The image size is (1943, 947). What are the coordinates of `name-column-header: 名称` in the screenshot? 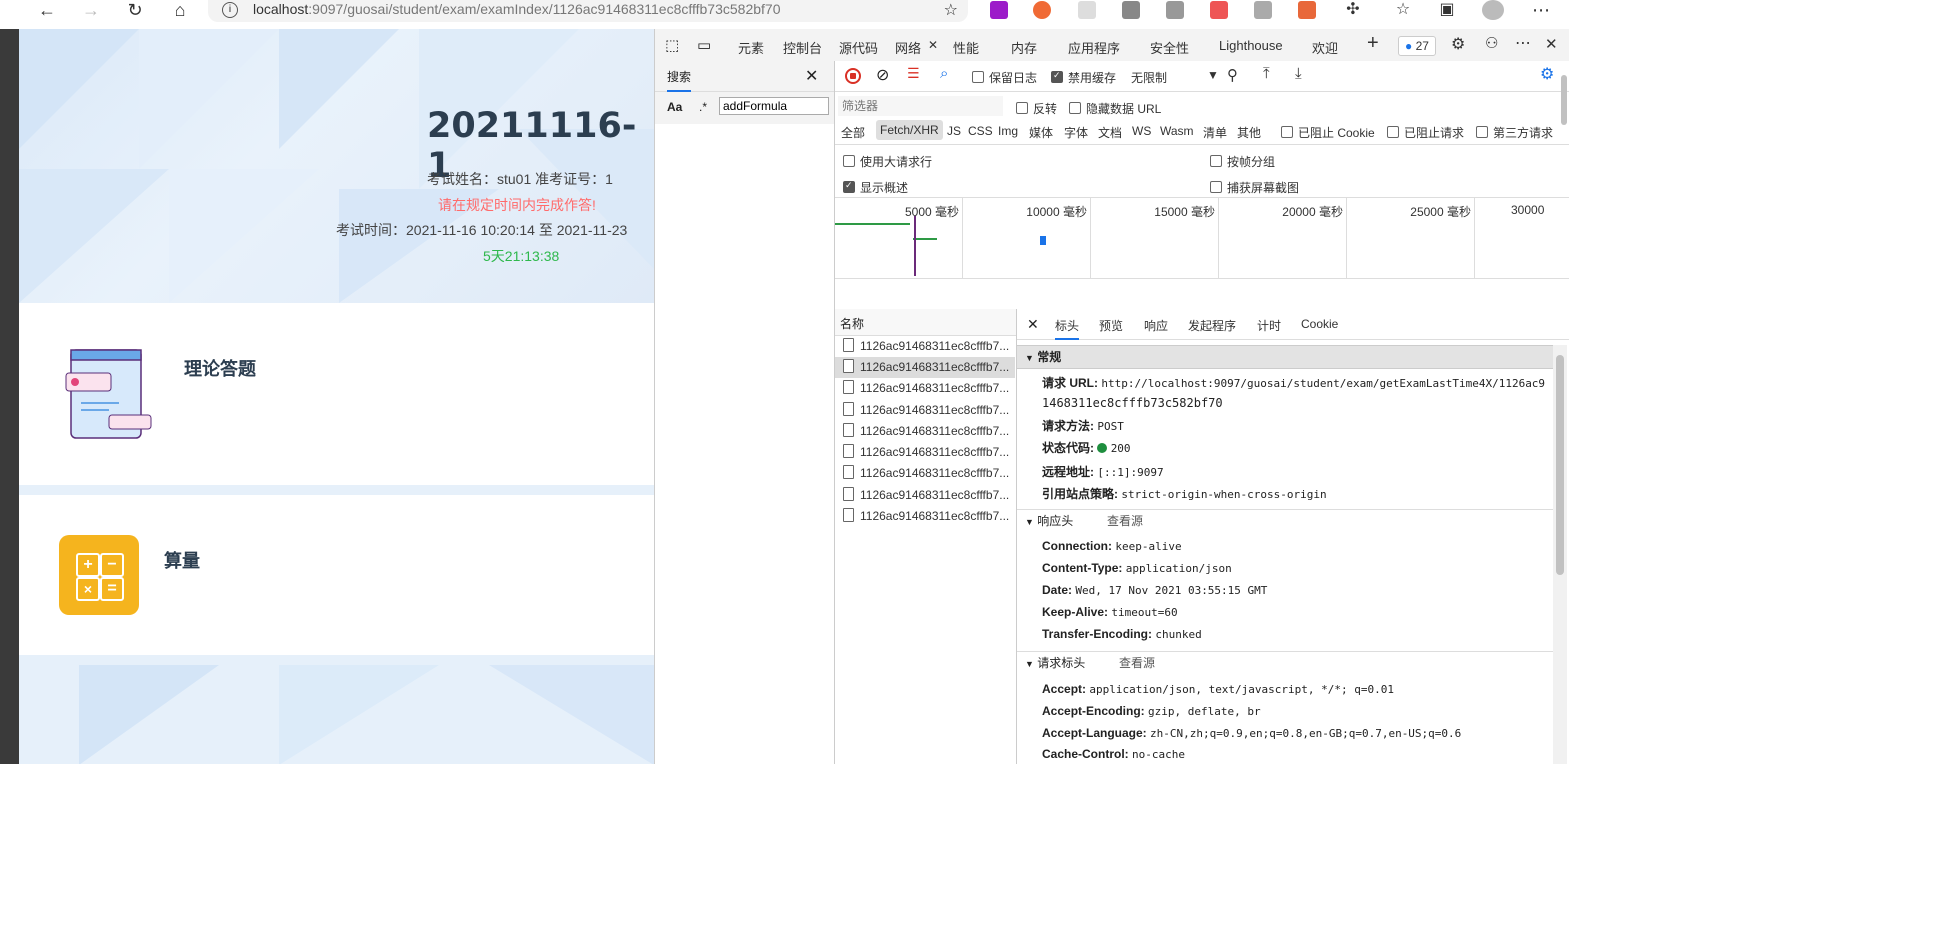 It's located at (852, 323).